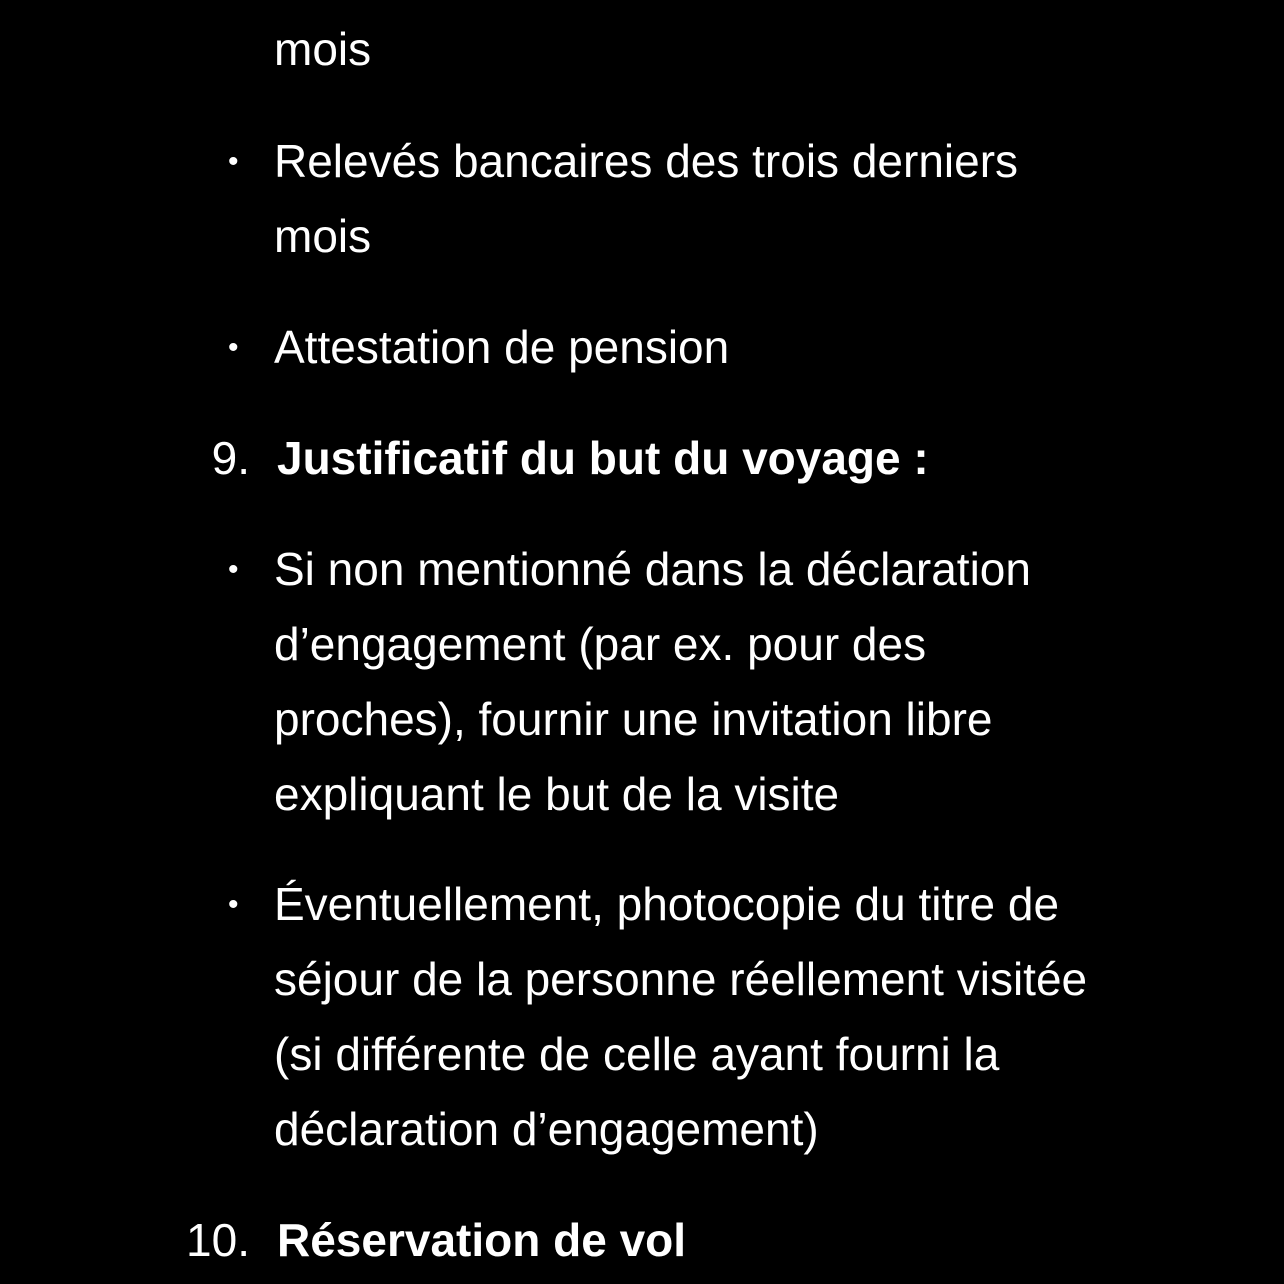 The image size is (1284, 1284). Describe the element at coordinates (667, 904) in the screenshot. I see `list-item-text: Éventuellement, photocopie du titre de` at that location.